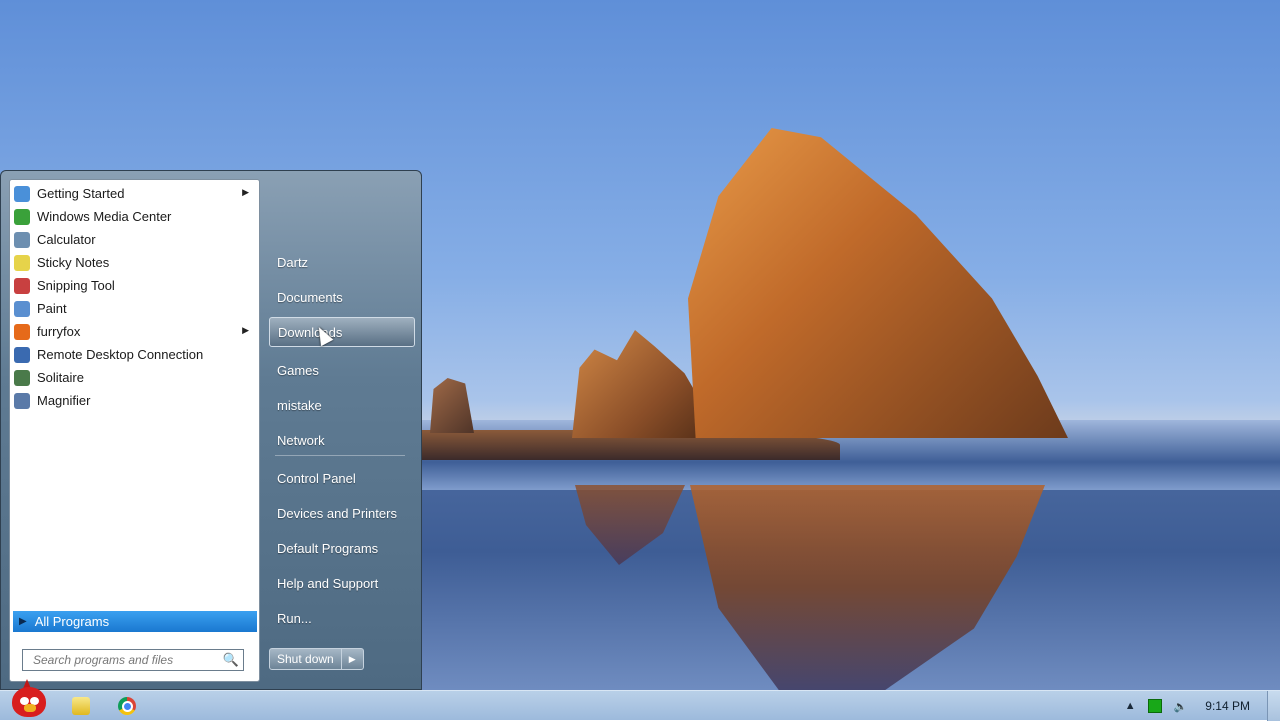 The height and width of the screenshot is (721, 1280). What do you see at coordinates (22, 262) in the screenshot?
I see `sticky-notes-icon` at bounding box center [22, 262].